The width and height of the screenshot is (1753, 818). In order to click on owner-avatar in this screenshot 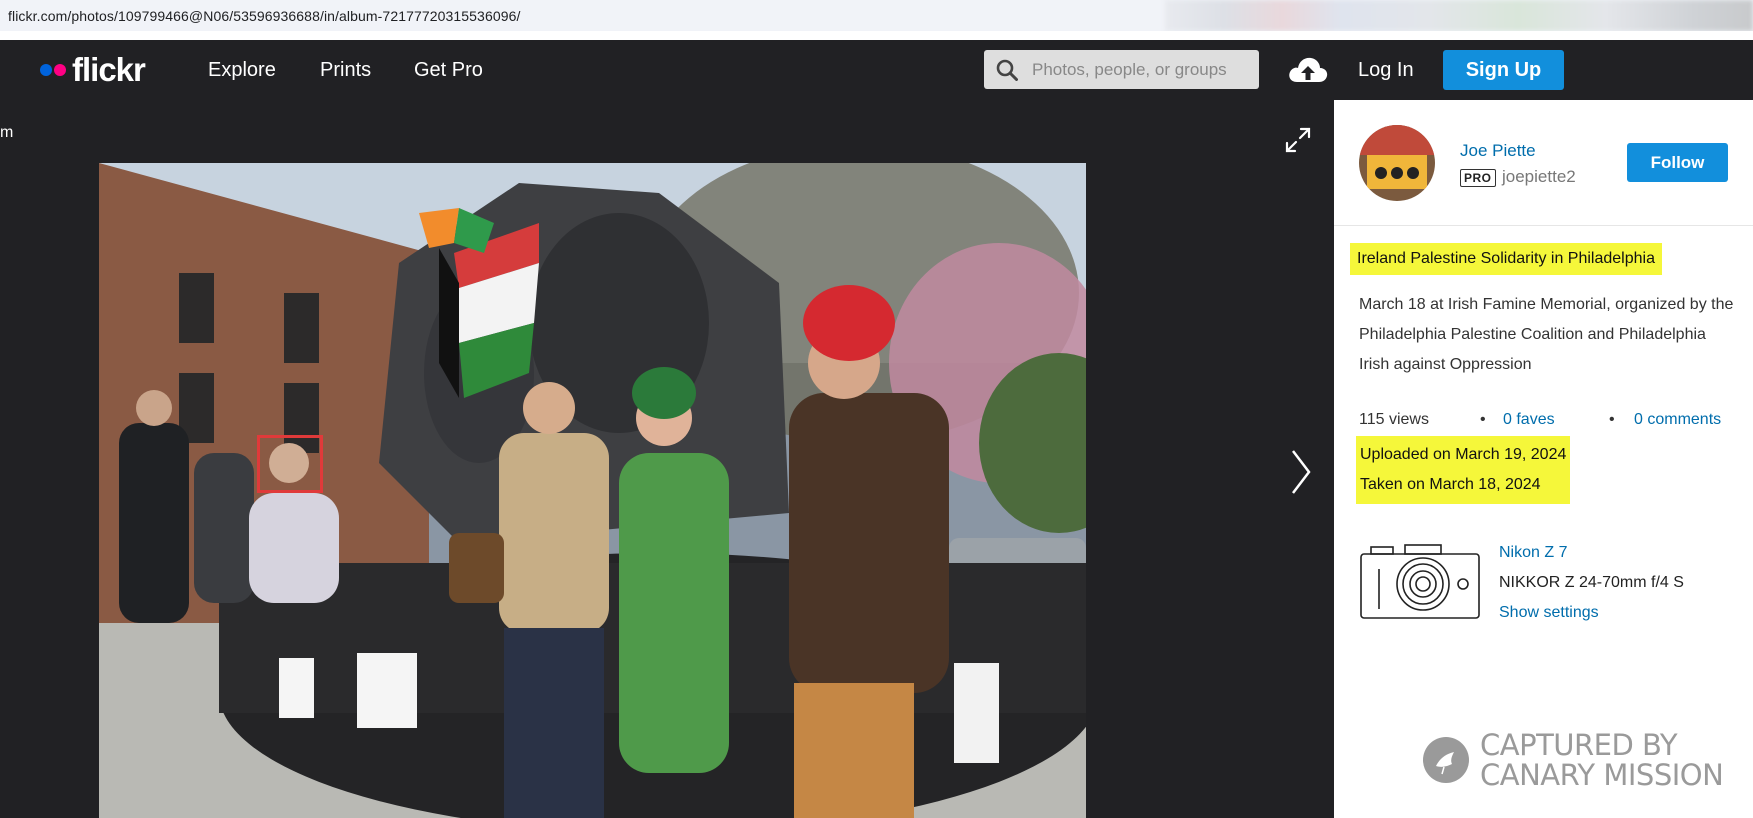, I will do `click(1397, 163)`.